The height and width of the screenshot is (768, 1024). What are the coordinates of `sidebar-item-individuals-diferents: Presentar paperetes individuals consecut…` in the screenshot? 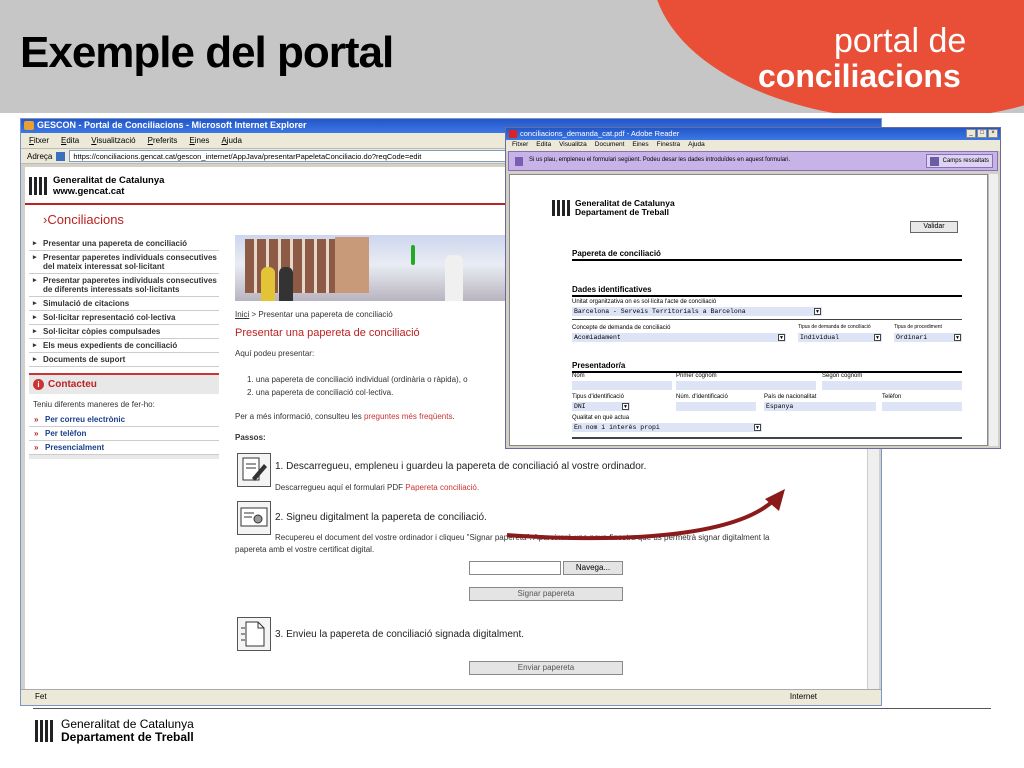 It's located at (124, 285).